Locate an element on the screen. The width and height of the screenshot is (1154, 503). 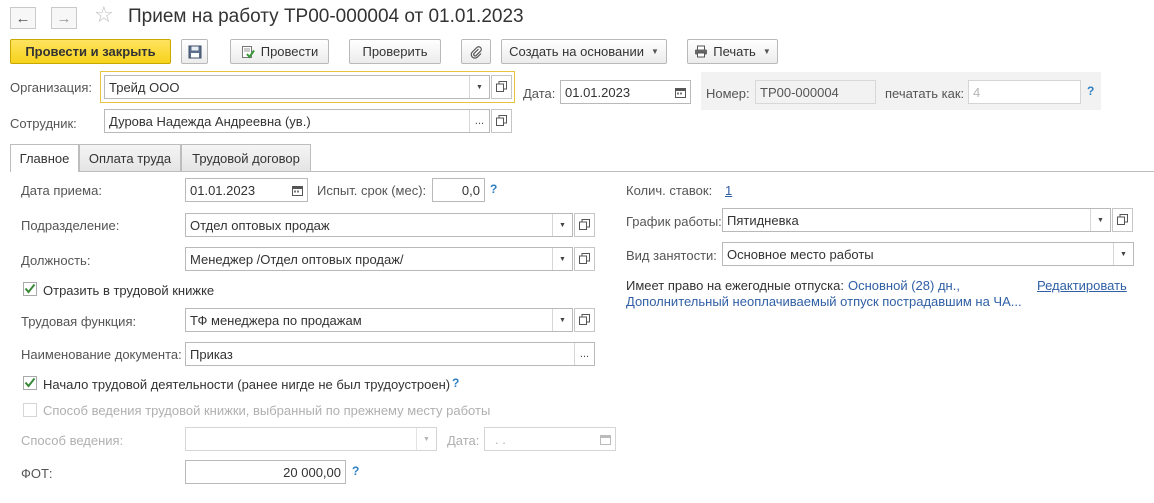
arrow-right-icon: → is located at coordinates (64, 18).